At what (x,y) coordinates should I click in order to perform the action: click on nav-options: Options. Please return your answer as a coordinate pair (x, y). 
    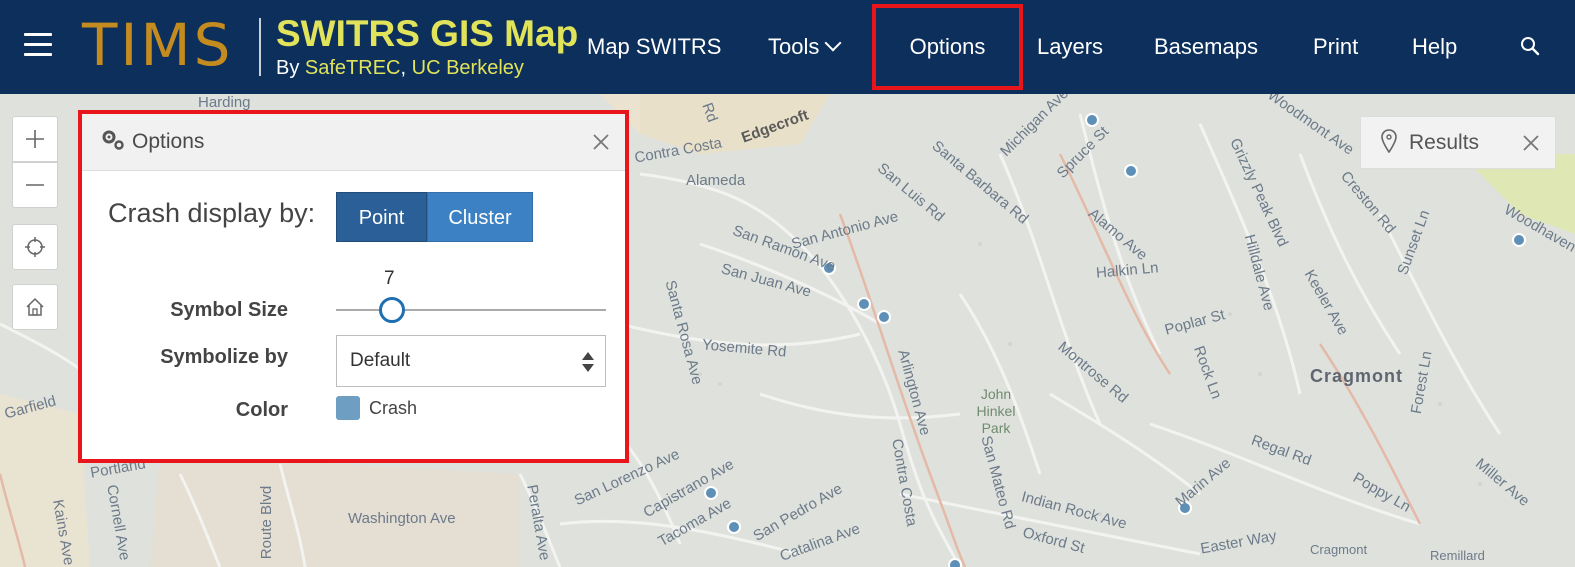
    Looking at the image, I should click on (947, 47).